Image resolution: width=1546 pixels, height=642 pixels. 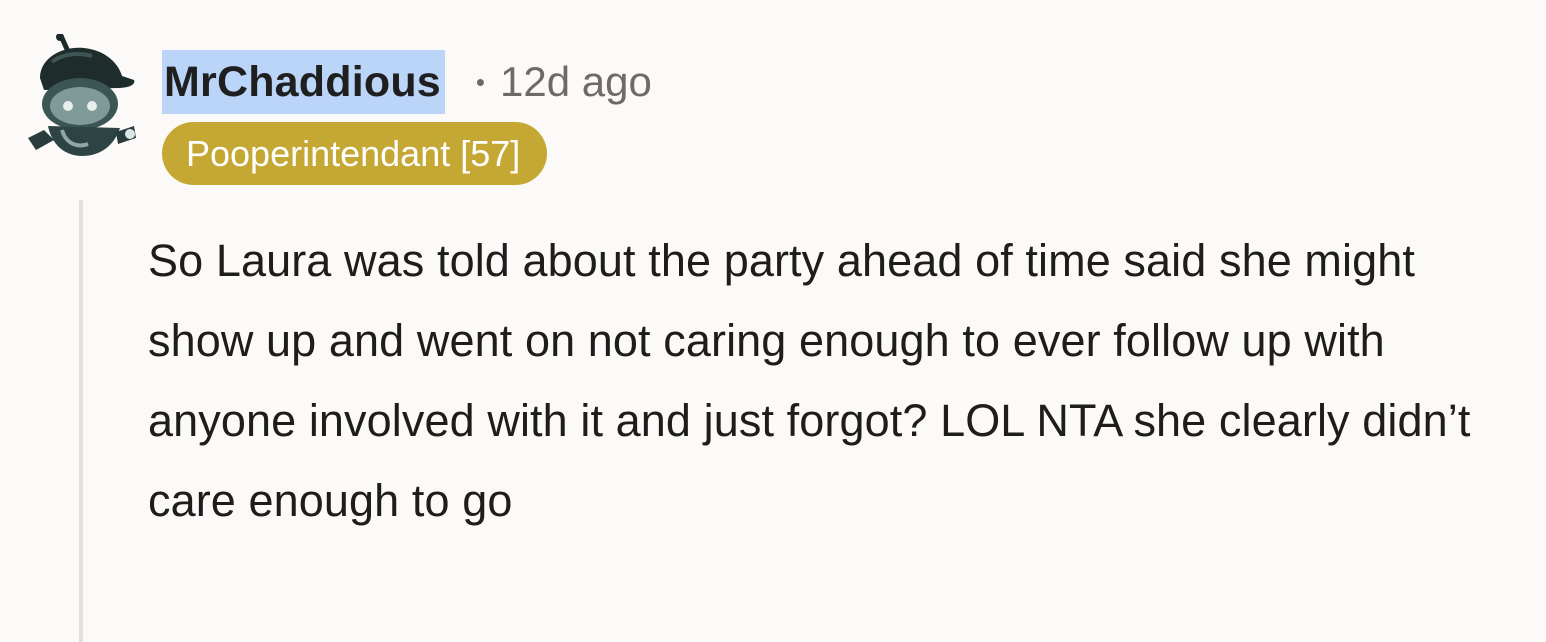 I want to click on timestamp: 12d ago, so click(x=576, y=82).